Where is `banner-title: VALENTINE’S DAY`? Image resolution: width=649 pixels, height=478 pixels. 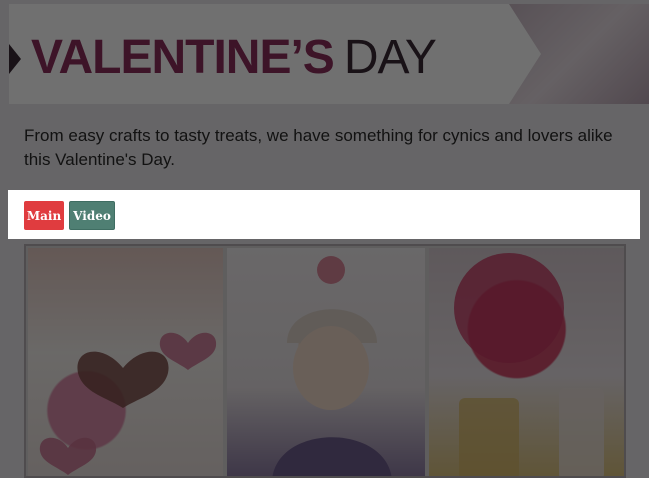 banner-title: VALENTINE’S DAY is located at coordinates (234, 58).